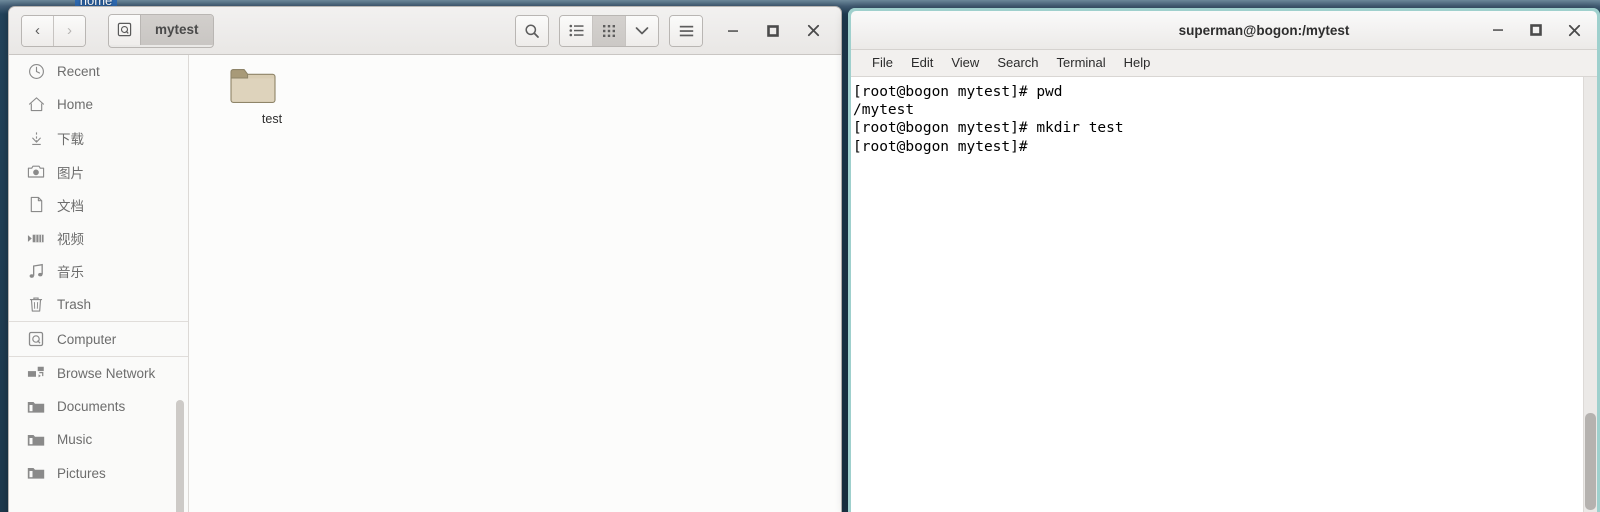 The image size is (1600, 512). Describe the element at coordinates (36, 238) in the screenshot. I see `video-icon` at that location.